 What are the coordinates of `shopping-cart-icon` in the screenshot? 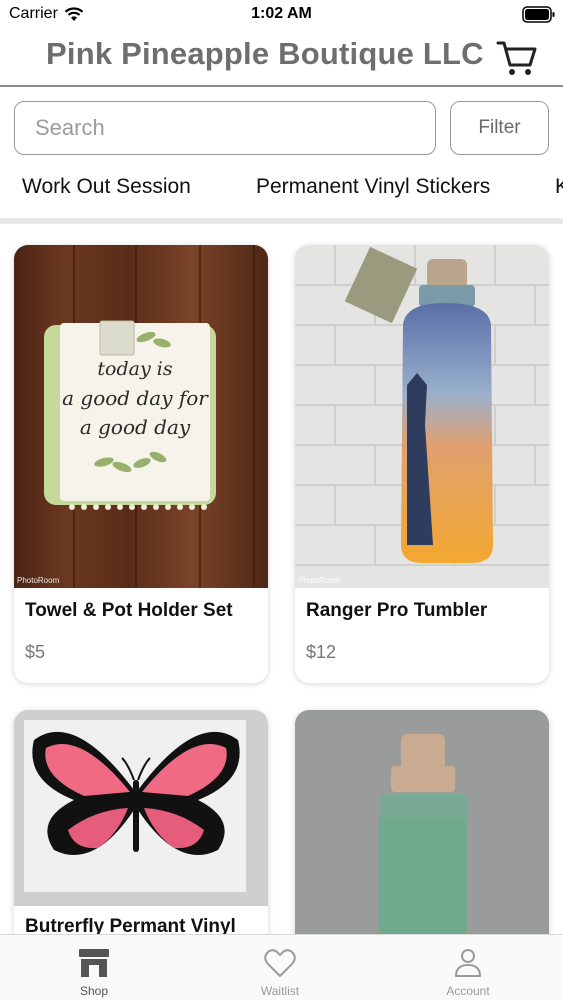 It's located at (517, 58).